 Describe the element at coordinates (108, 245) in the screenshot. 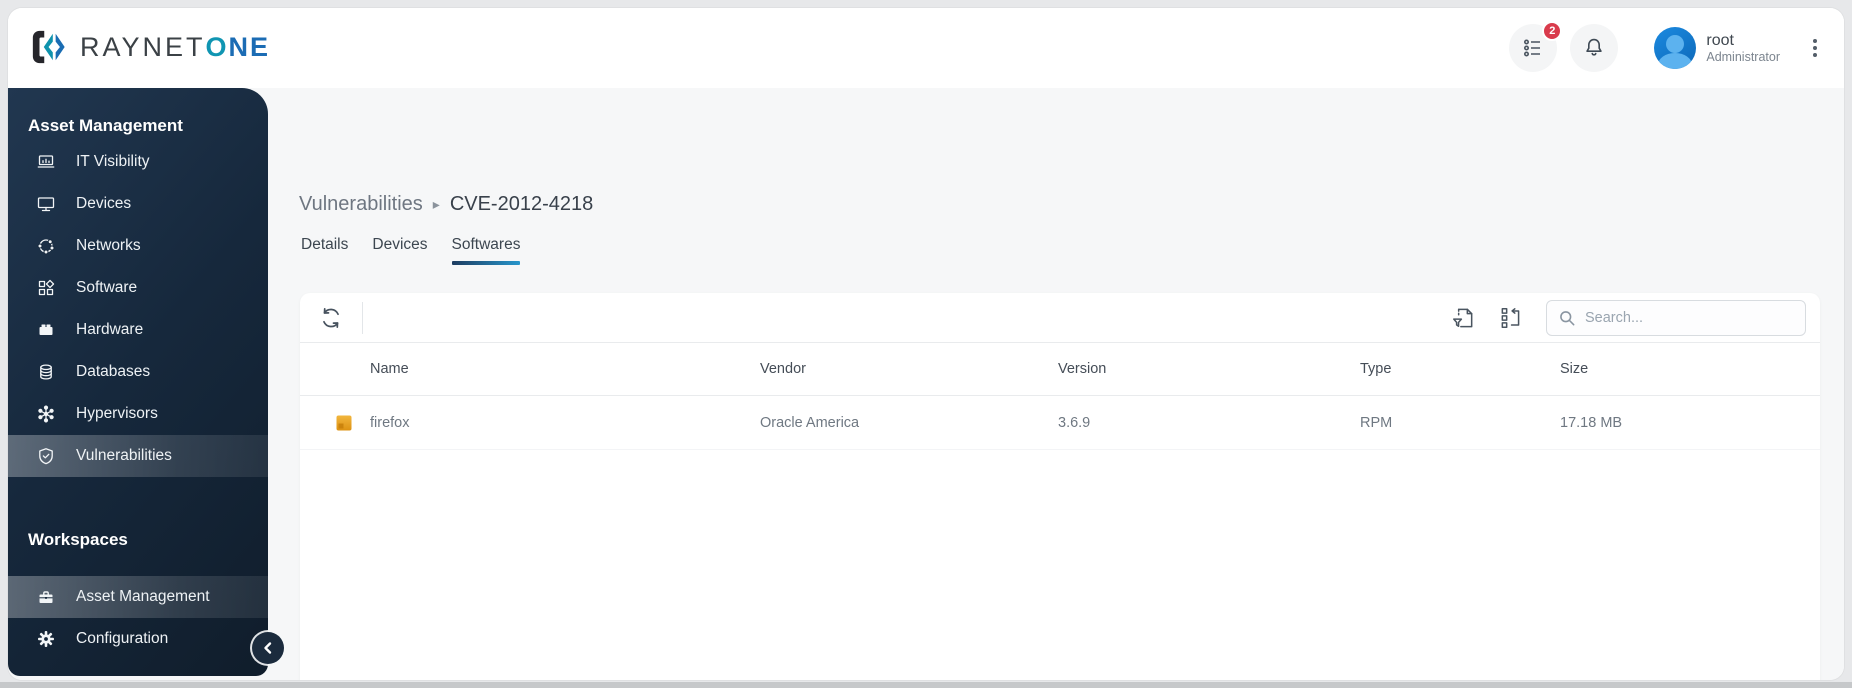

I see `sidebar-item-label: Networks` at that location.